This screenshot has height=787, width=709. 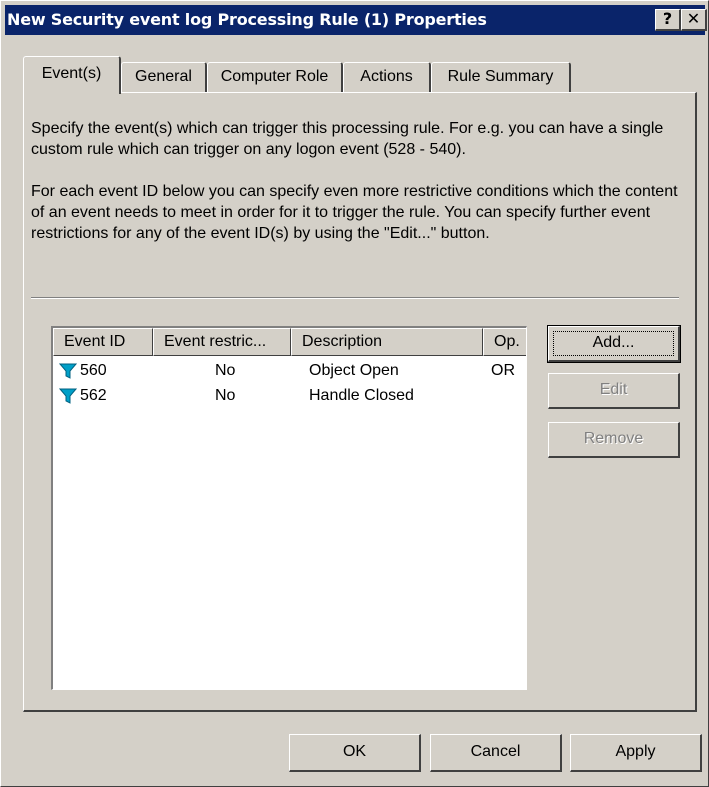 I want to click on edit-button: Edit, so click(x=614, y=391).